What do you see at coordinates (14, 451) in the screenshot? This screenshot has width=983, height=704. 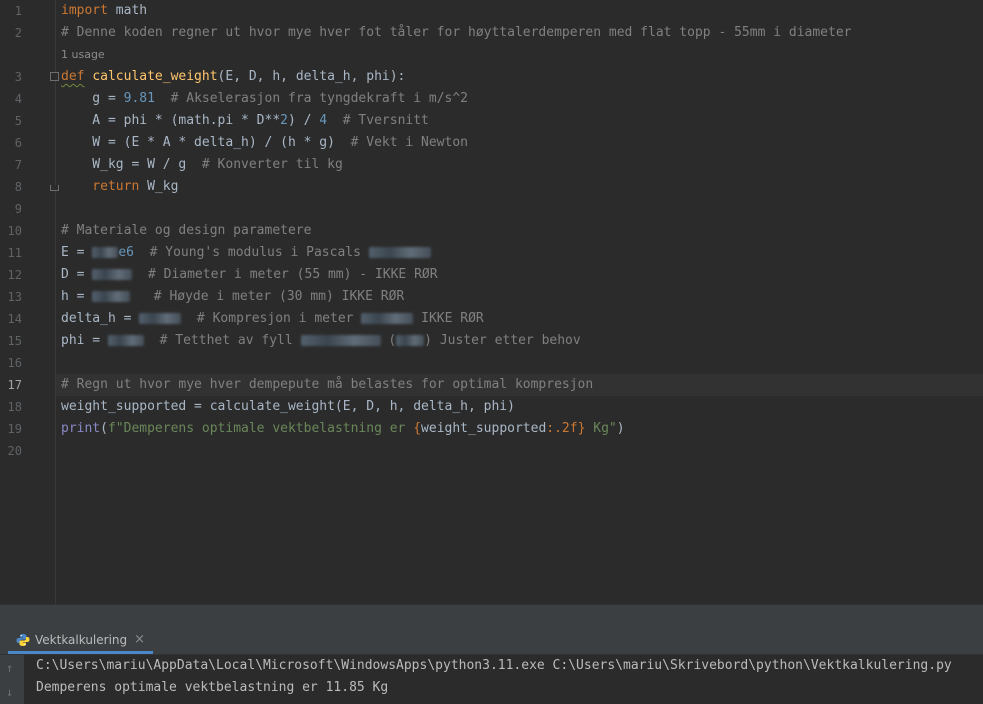 I see `line-number: 20` at bounding box center [14, 451].